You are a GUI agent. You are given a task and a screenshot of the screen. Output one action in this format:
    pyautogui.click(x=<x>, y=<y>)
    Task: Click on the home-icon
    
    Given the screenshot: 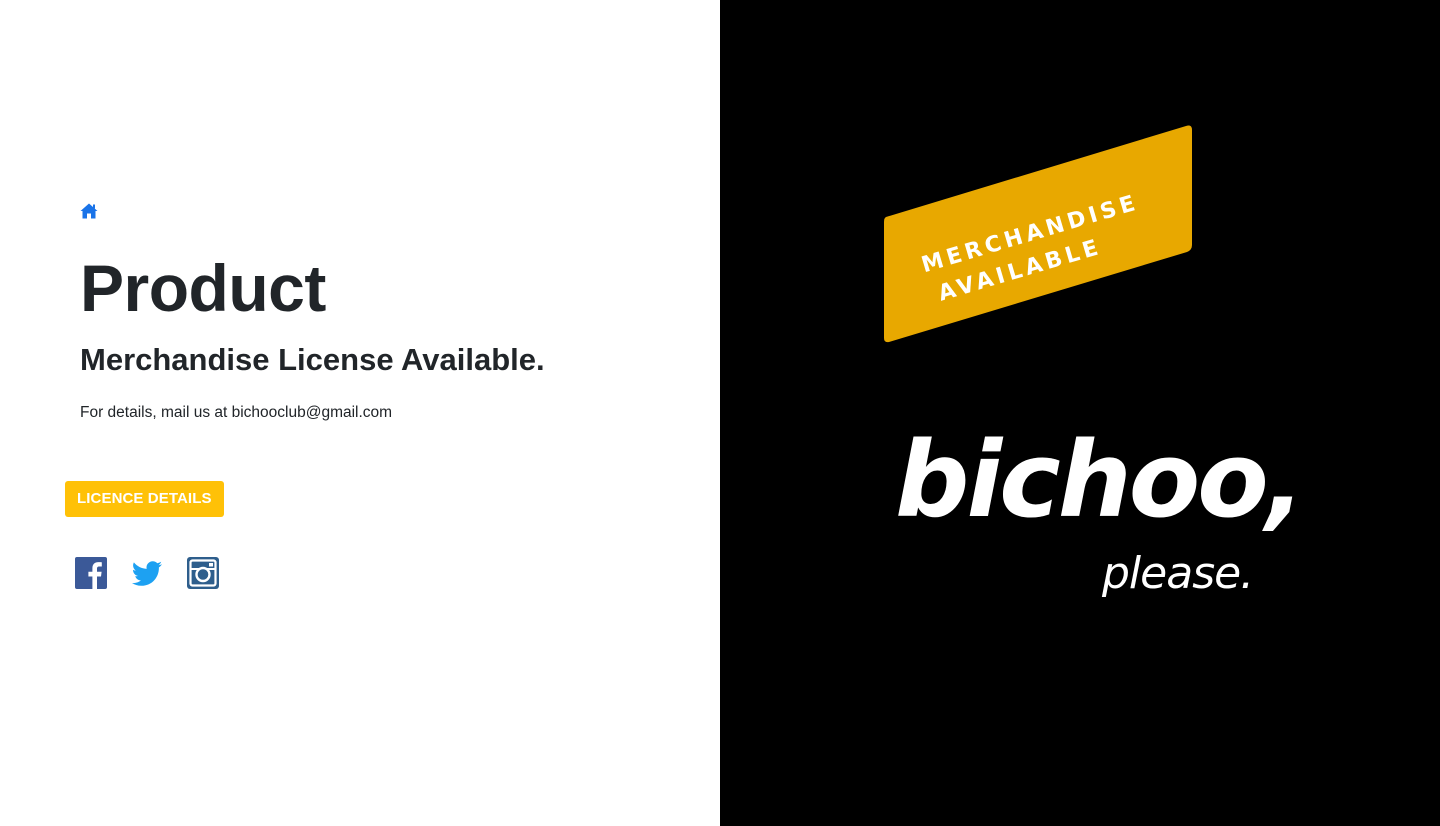 What is the action you would take?
    pyautogui.click(x=89, y=211)
    